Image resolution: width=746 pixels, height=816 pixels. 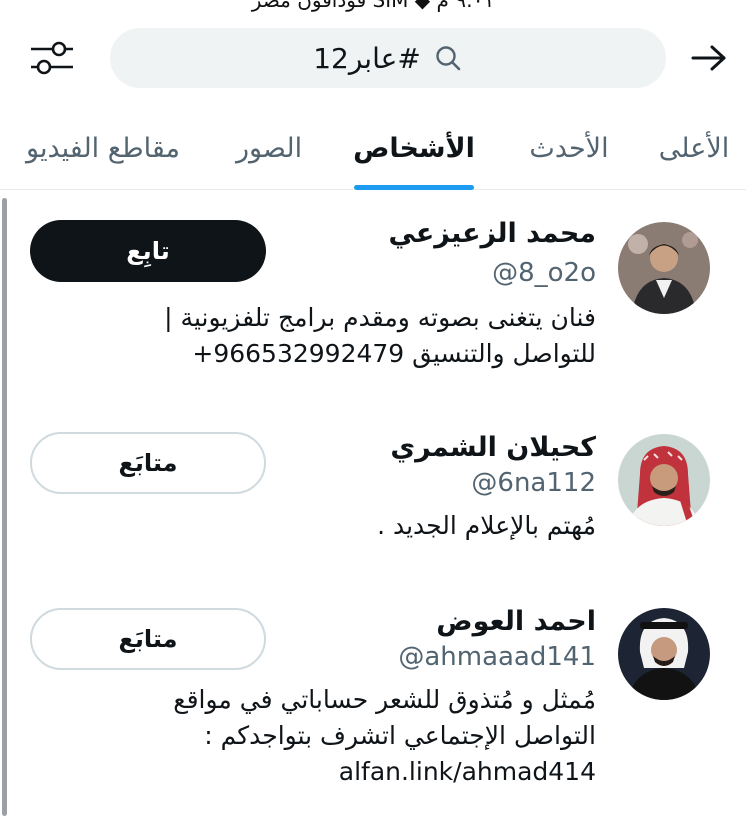 I want to click on tab-top: الأعلى, so click(x=694, y=148).